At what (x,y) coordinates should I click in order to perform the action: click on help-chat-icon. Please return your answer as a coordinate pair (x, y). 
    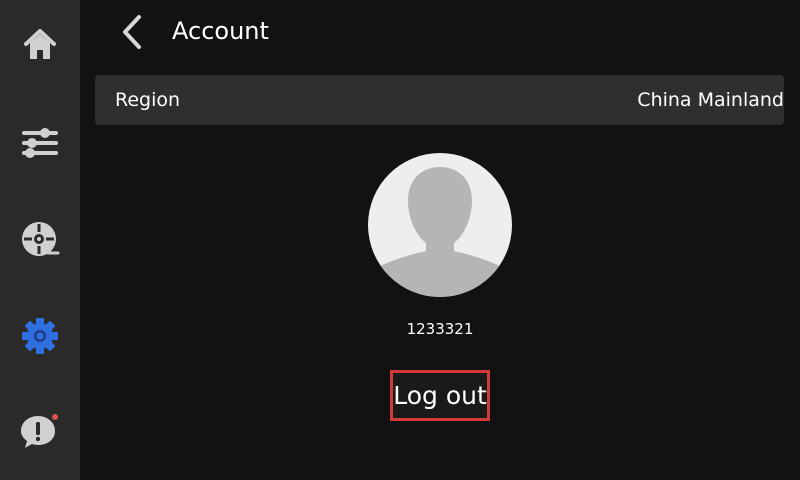
    Looking at the image, I should click on (39, 431).